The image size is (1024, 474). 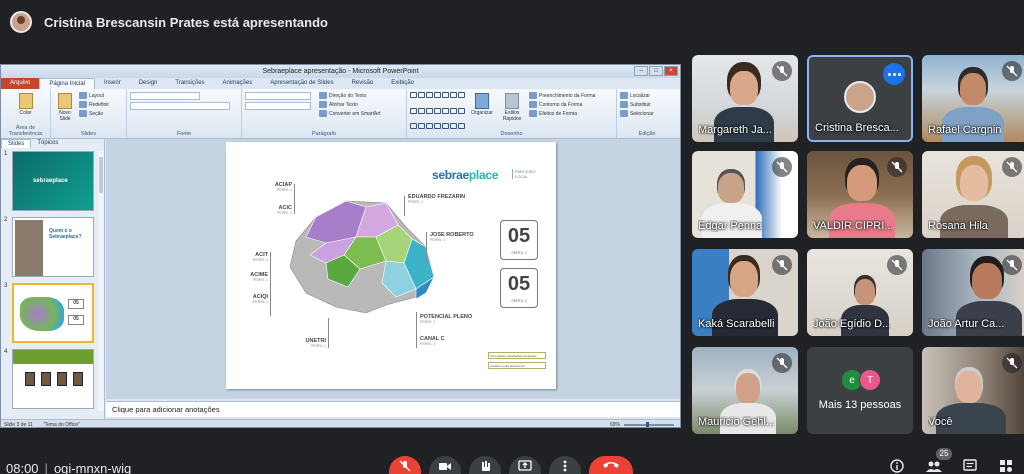 What do you see at coordinates (69, 467) in the screenshot?
I see `meeting-info: 08:00 | ogi-mnxn-wiq` at bounding box center [69, 467].